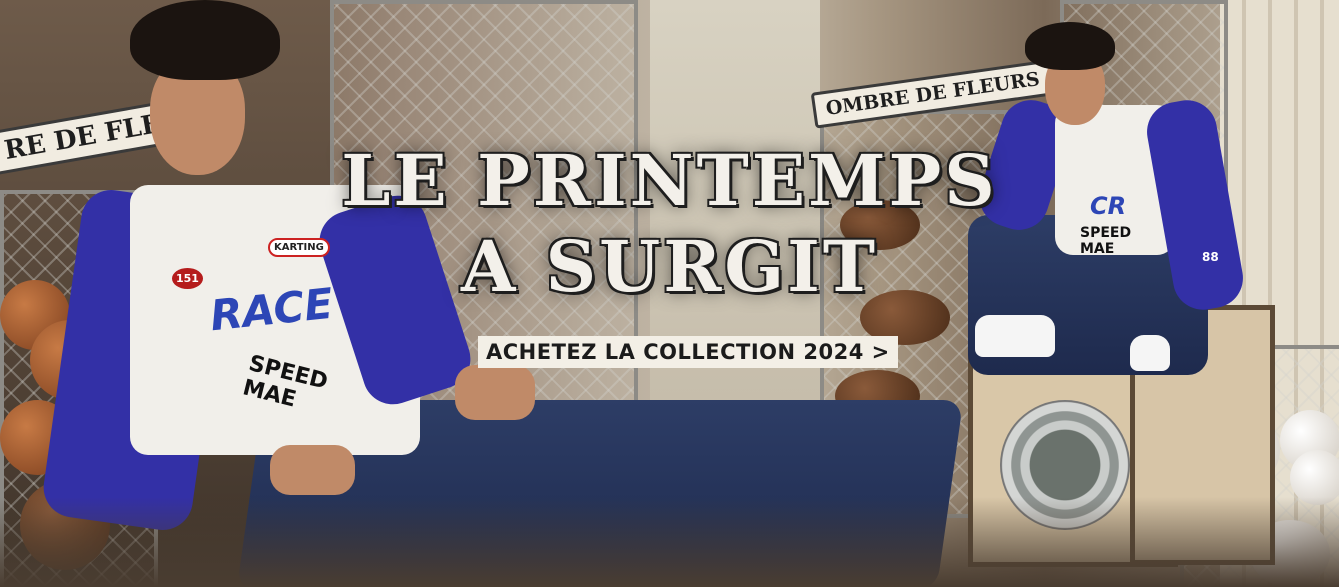 The width and height of the screenshot is (1339, 587). What do you see at coordinates (669, 180) in the screenshot?
I see `headline-line-1: LE PRINTEMPS` at bounding box center [669, 180].